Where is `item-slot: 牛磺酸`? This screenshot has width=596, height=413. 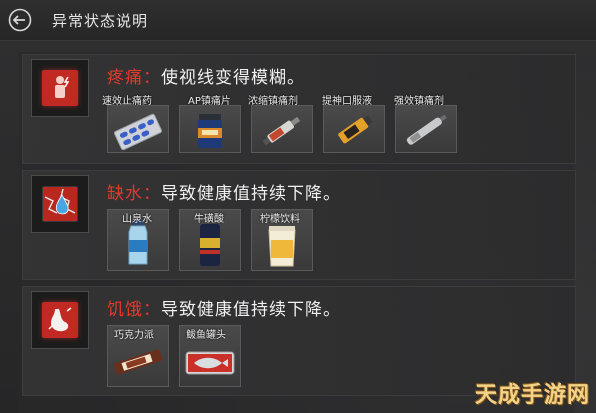 item-slot: 牛磺酸 is located at coordinates (210, 240).